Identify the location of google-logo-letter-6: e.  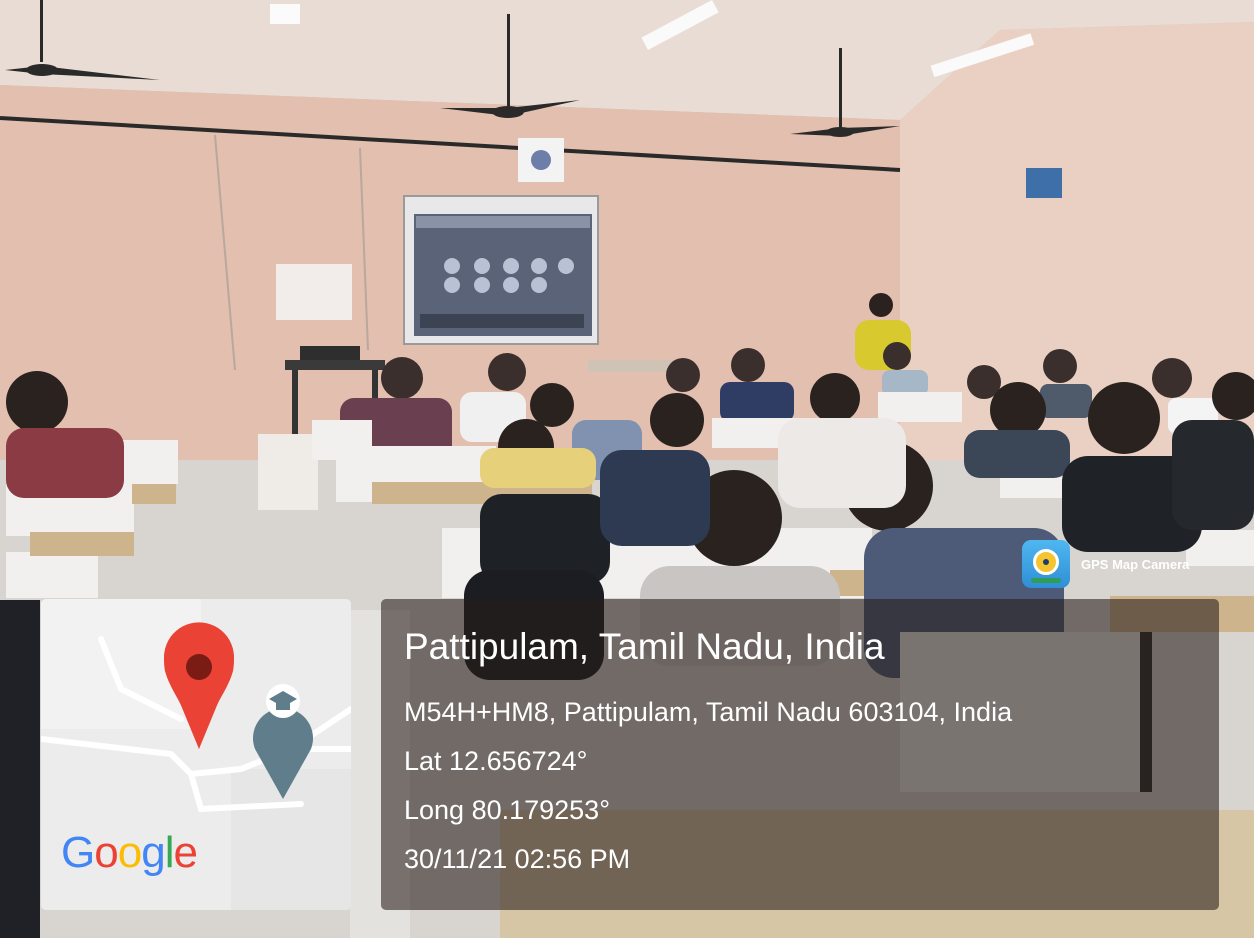
(185, 852).